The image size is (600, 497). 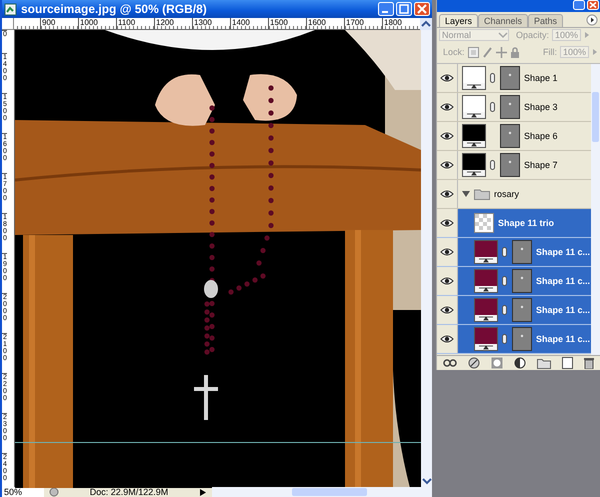 I want to click on mask-icon, so click(x=496, y=363).